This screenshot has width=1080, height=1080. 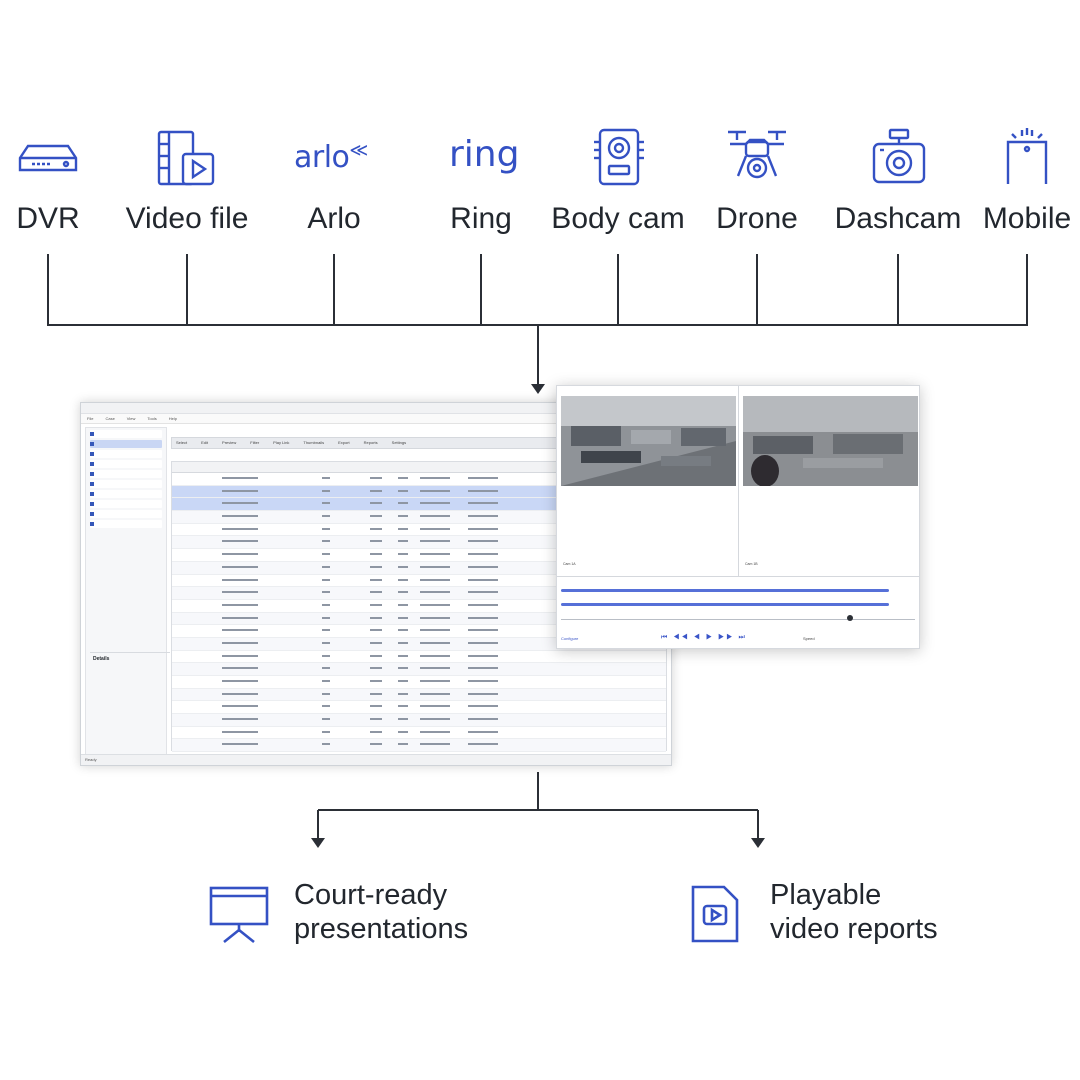 I want to click on menu-item: Case, so click(x=109, y=418).